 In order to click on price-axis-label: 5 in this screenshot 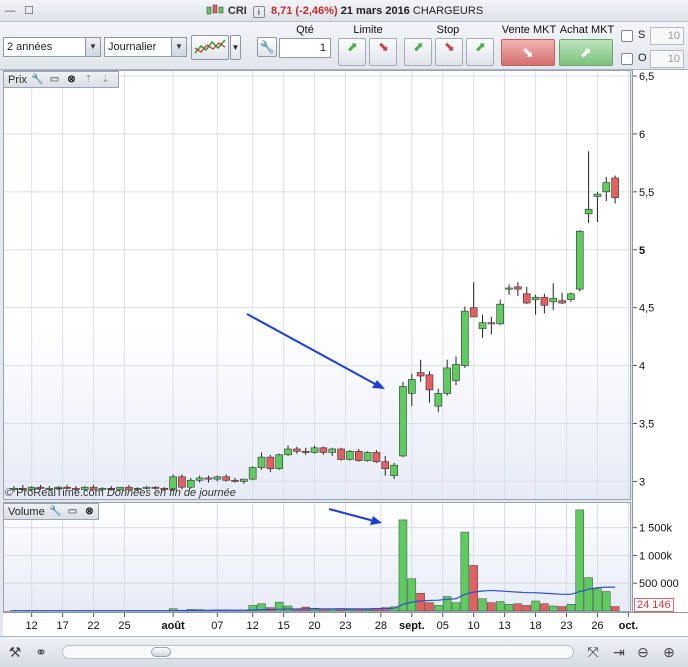, I will do `click(642, 251)`.